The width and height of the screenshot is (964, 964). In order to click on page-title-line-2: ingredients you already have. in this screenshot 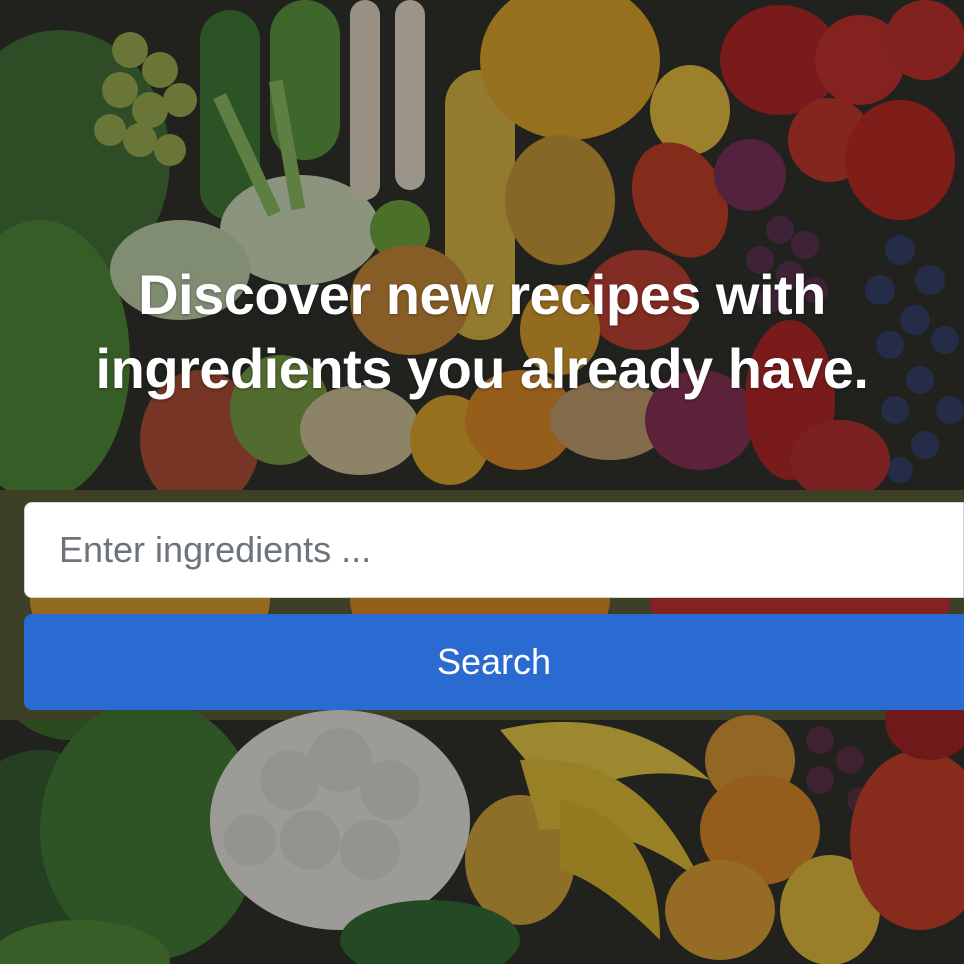, I will do `click(482, 368)`.